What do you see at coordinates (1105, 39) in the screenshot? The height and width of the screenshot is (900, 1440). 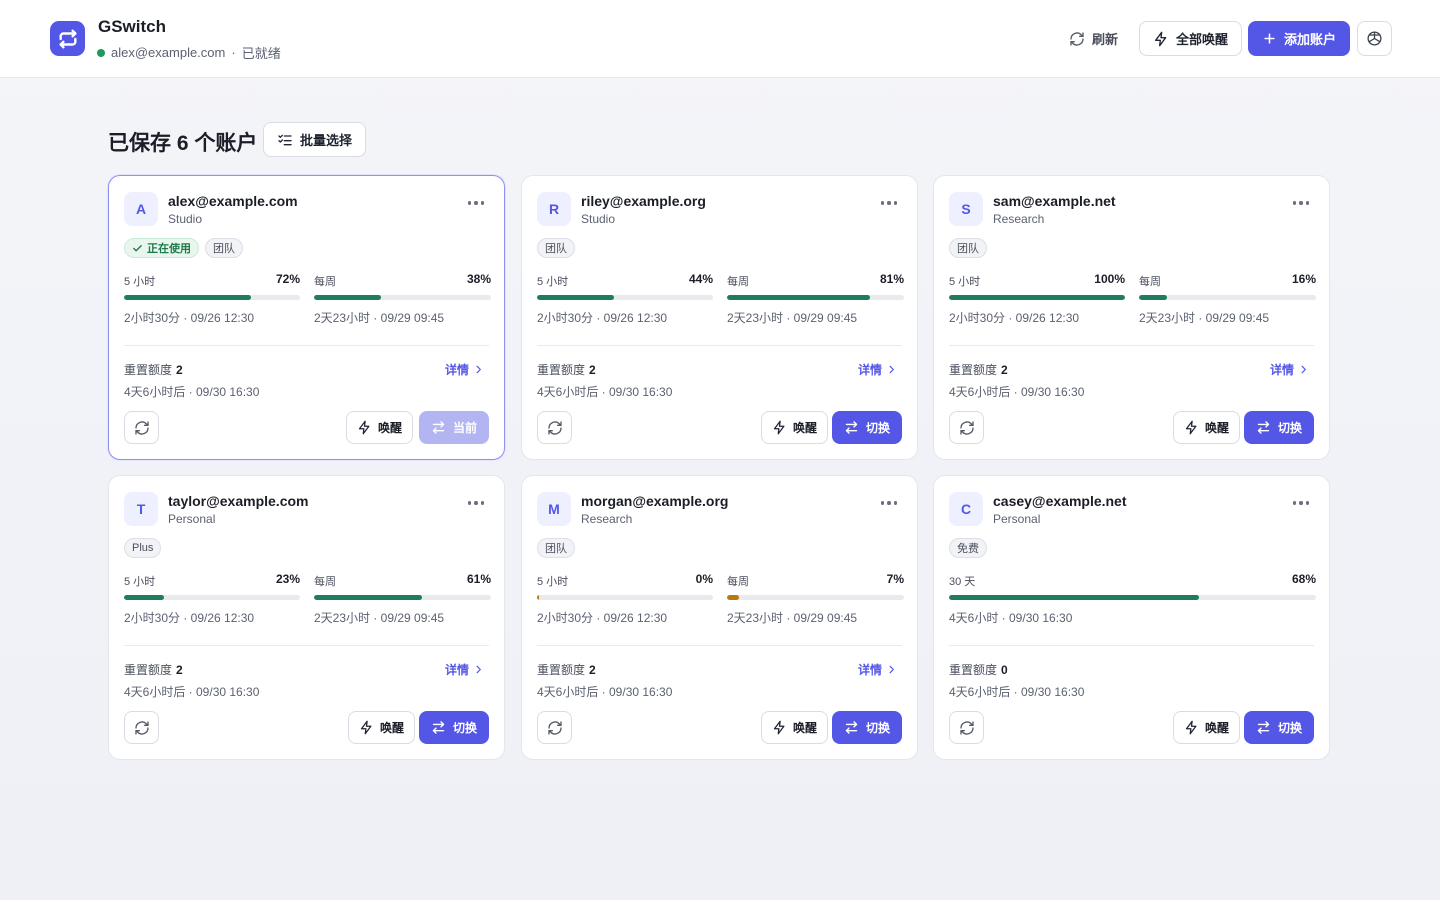 I see `refresh-label: 刷新` at bounding box center [1105, 39].